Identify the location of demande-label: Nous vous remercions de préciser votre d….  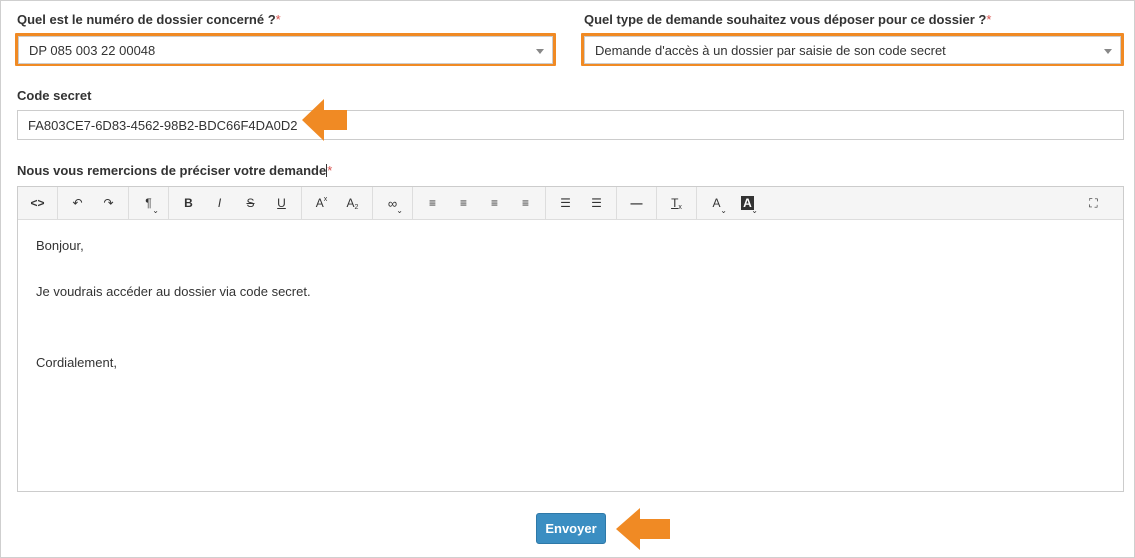
(175, 170).